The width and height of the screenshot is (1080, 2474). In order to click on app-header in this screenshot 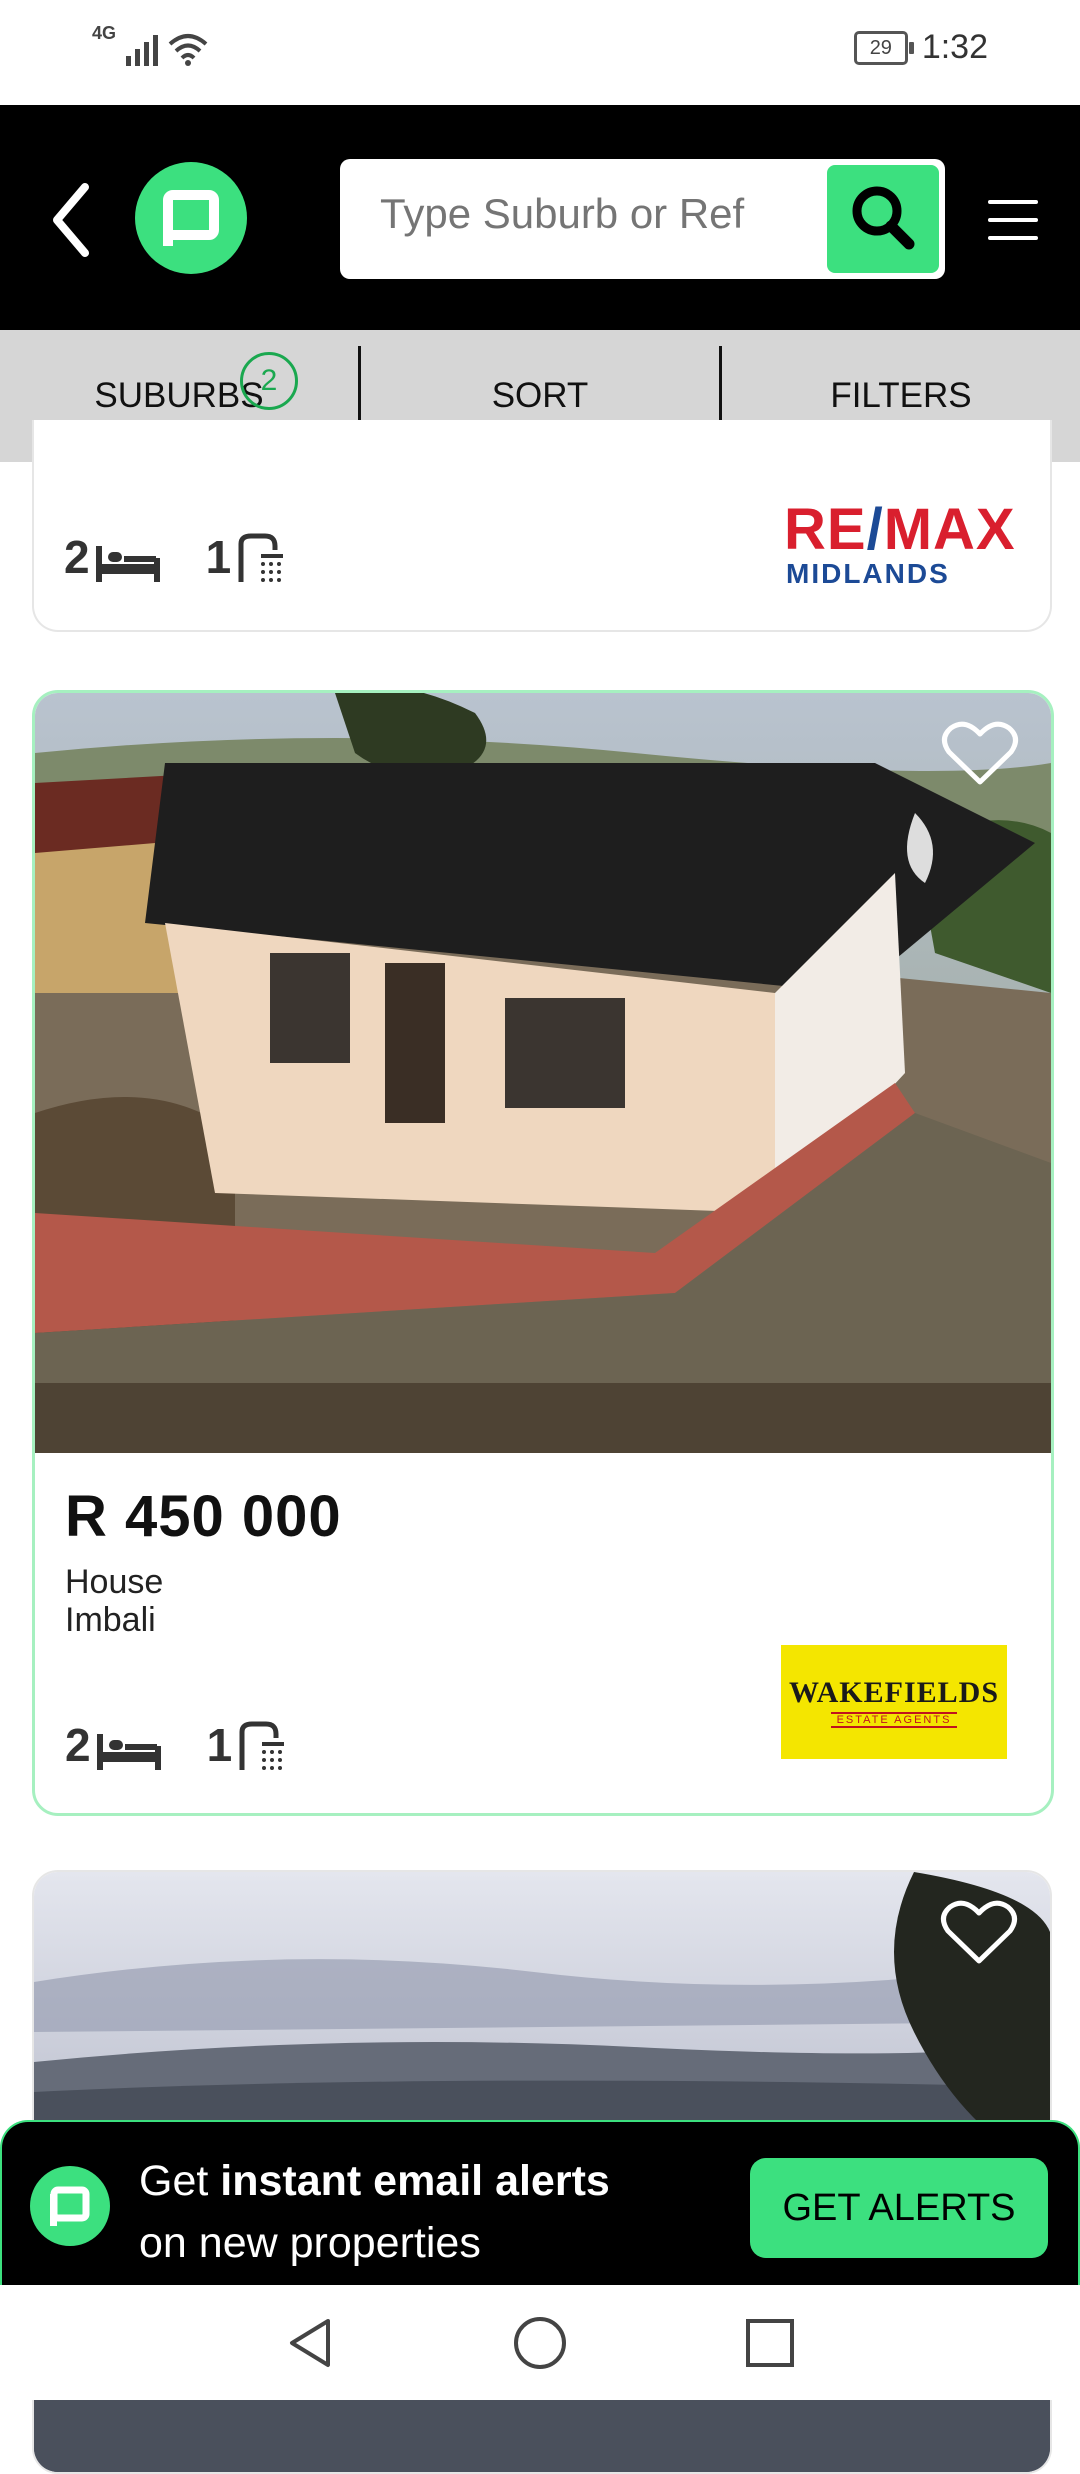, I will do `click(540, 217)`.